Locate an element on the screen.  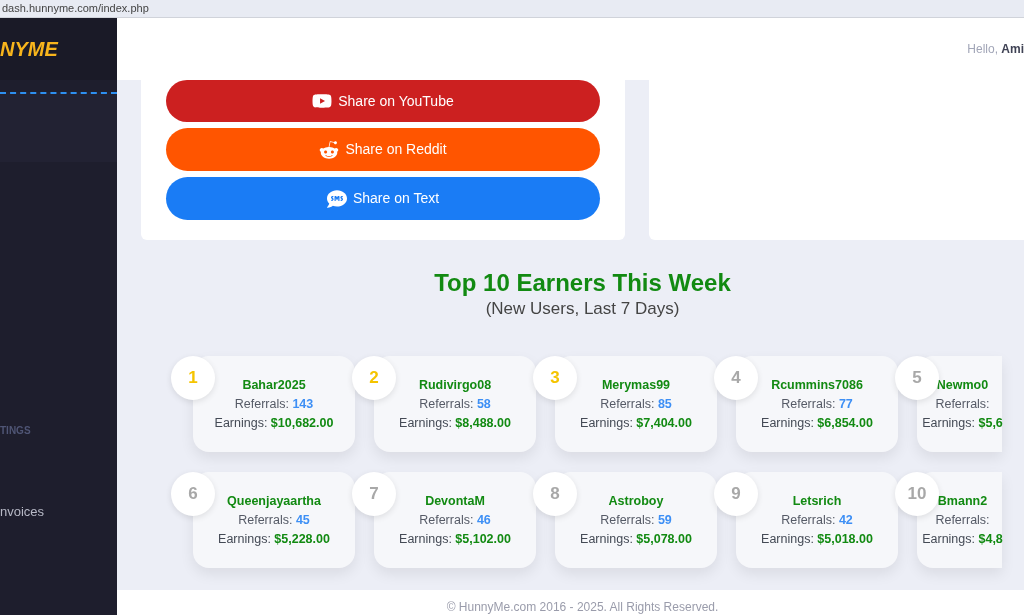
referrals-text: Referrals: 77 is located at coordinates (817, 404).